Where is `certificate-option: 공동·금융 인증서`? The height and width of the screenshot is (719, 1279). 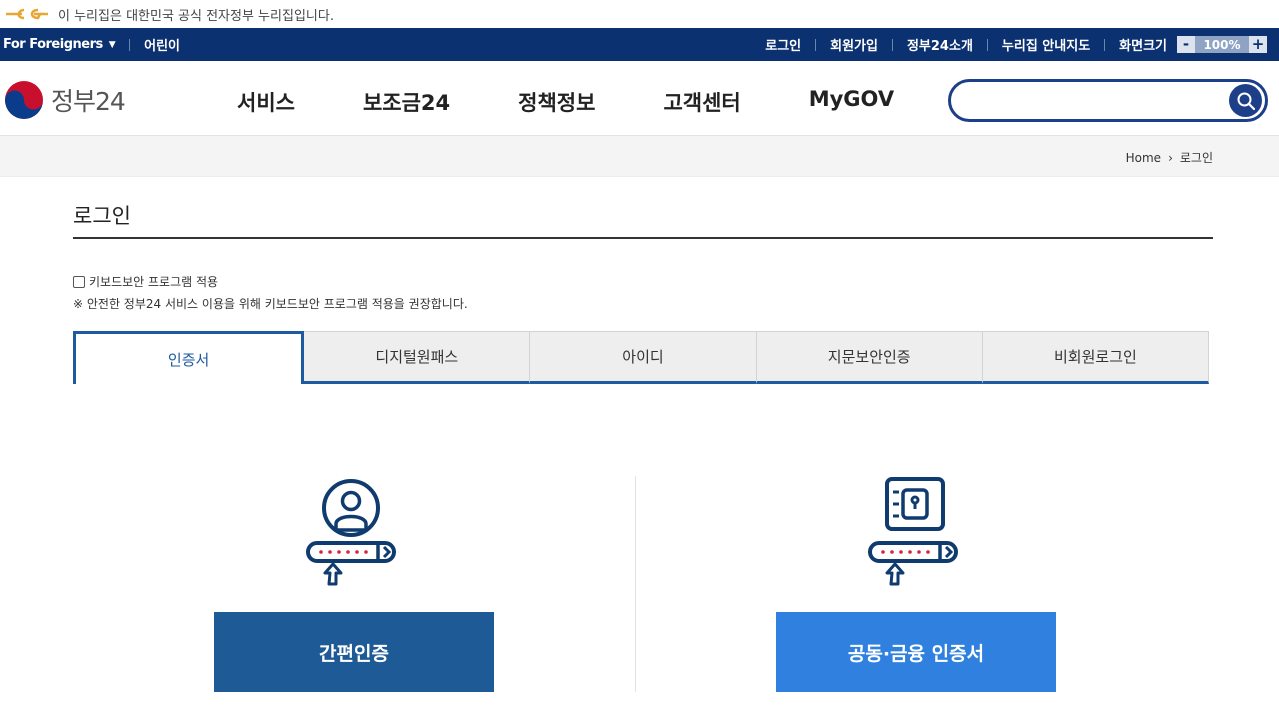 certificate-option: 공동·금융 인증서 is located at coordinates (916, 584).